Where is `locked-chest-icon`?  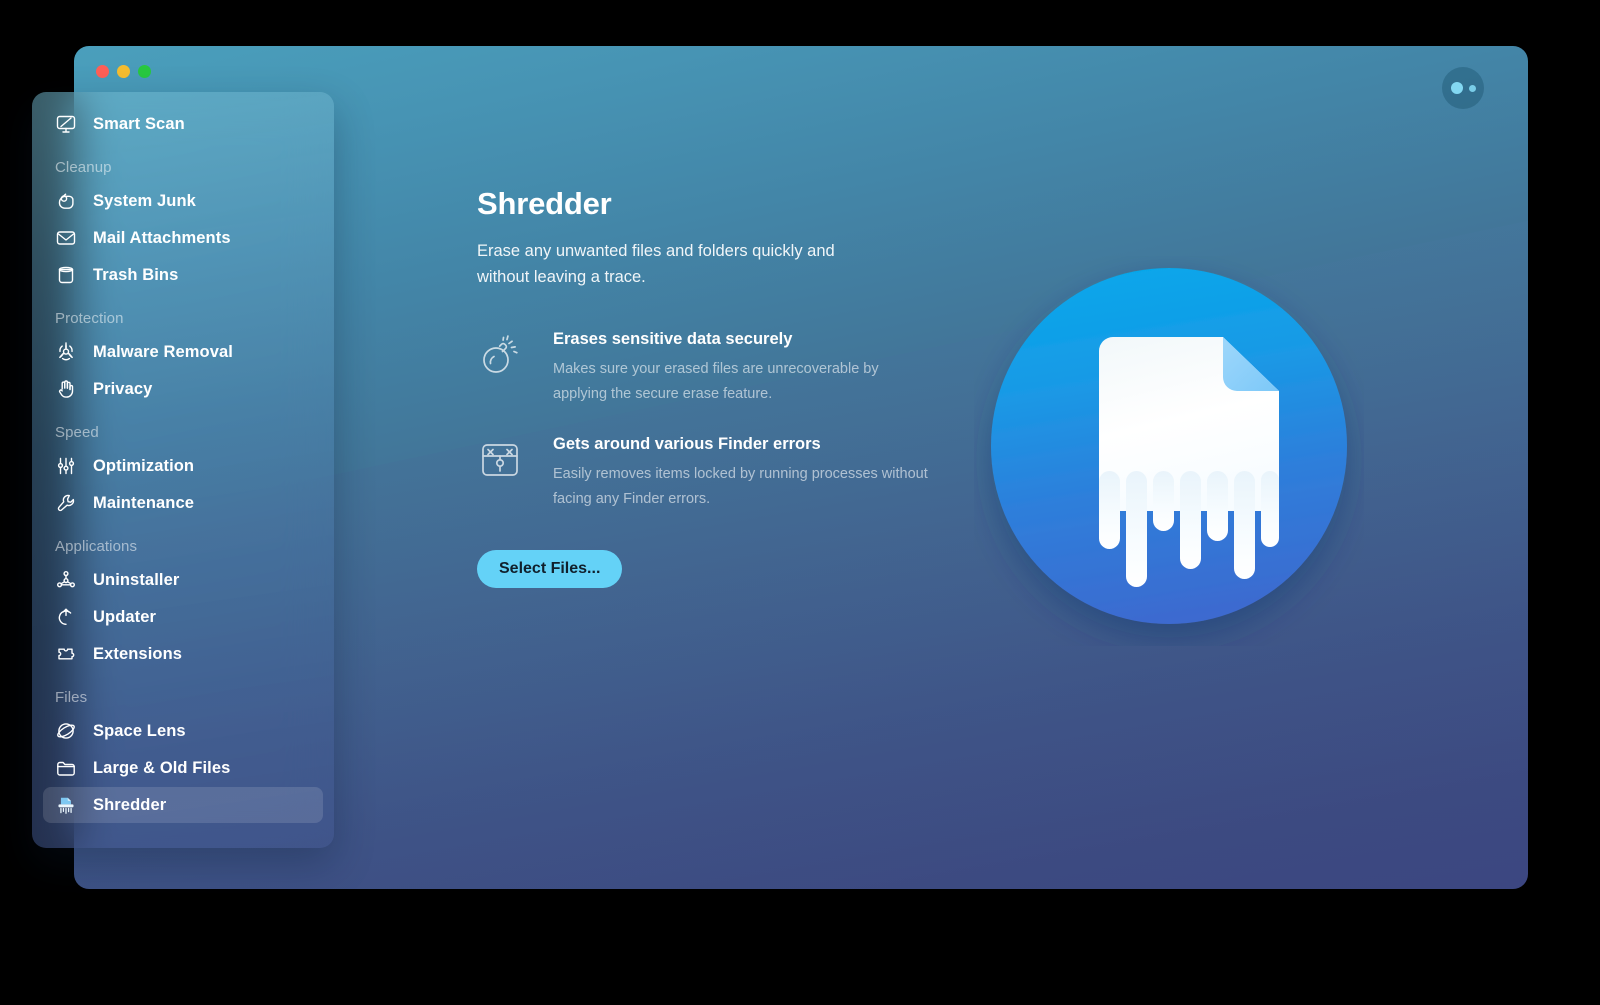 locked-chest-icon is located at coordinates (500, 460).